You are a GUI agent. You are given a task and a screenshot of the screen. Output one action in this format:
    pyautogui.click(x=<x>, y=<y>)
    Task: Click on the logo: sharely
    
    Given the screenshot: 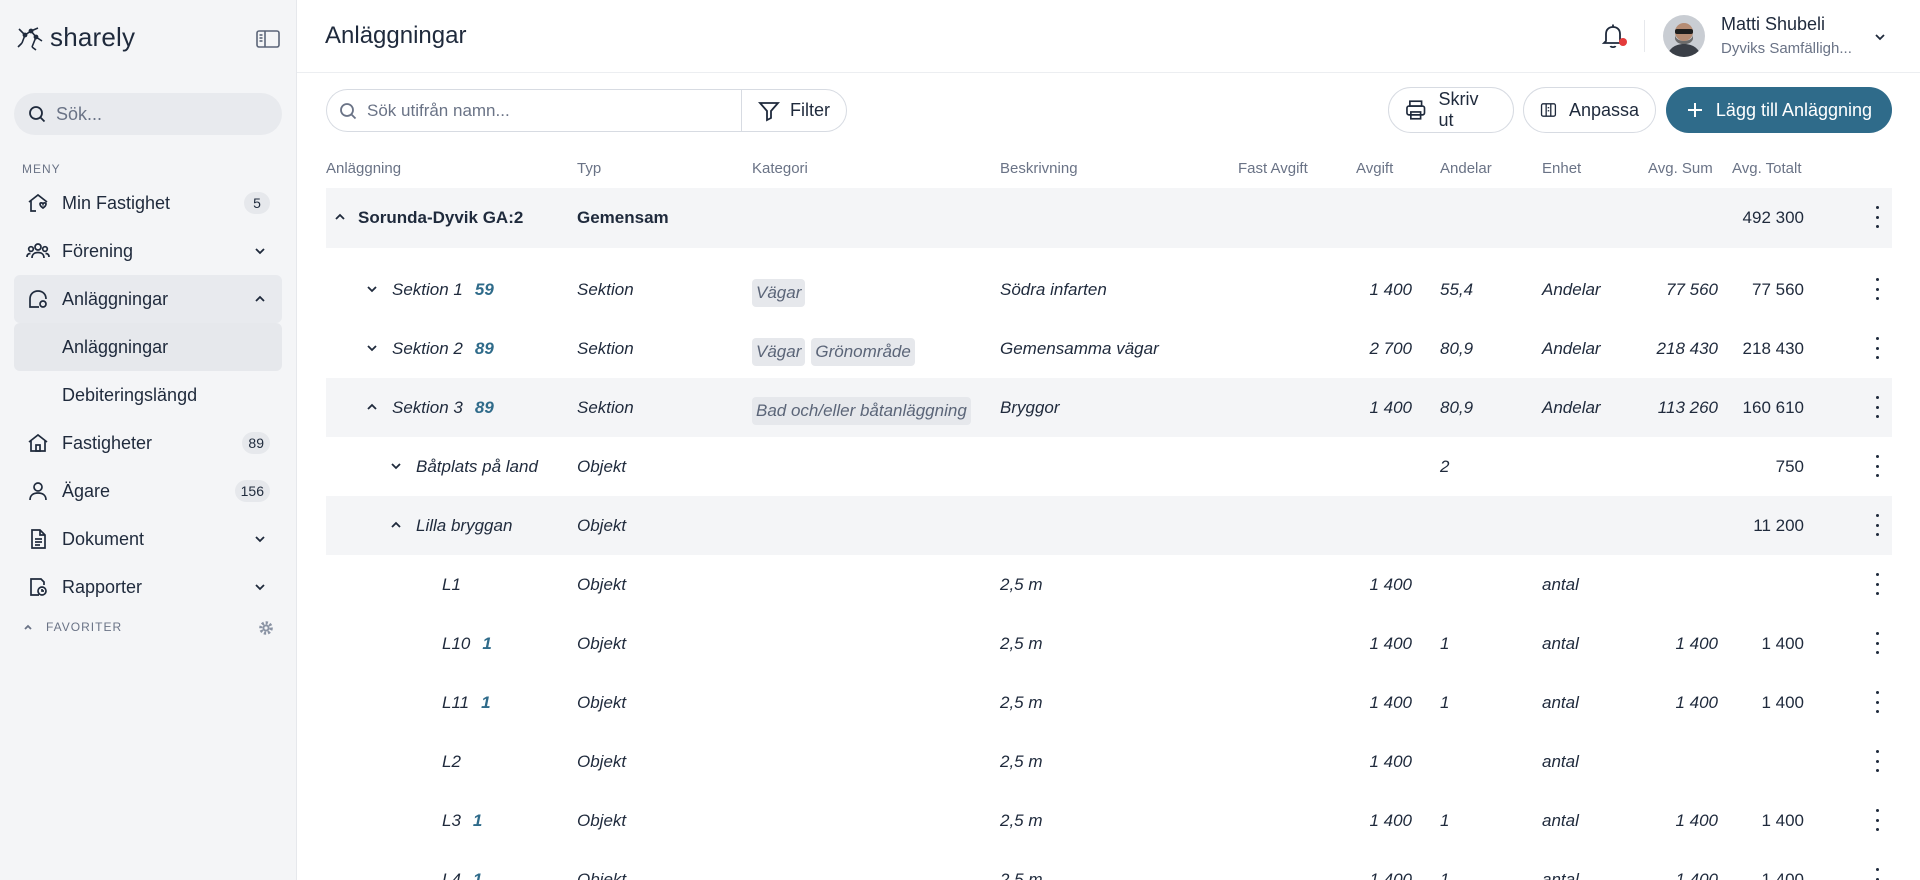 What is the action you would take?
    pyautogui.click(x=75, y=37)
    